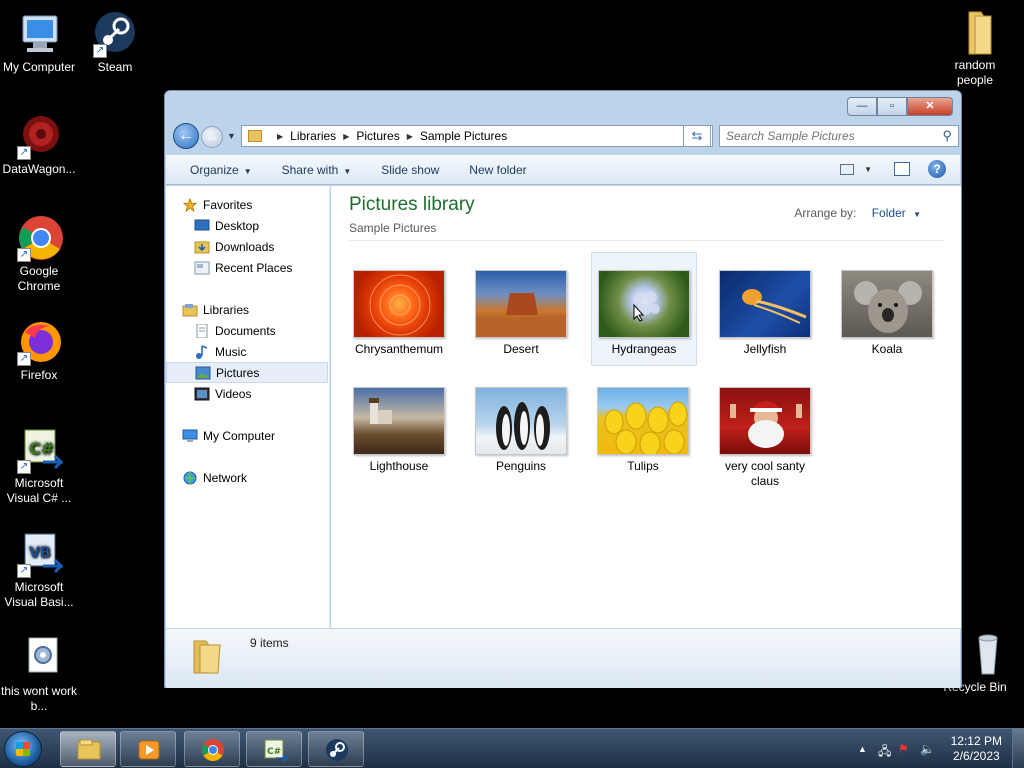 The width and height of the screenshot is (1024, 768). What do you see at coordinates (643, 466) in the screenshot?
I see `file-name: Tulips` at bounding box center [643, 466].